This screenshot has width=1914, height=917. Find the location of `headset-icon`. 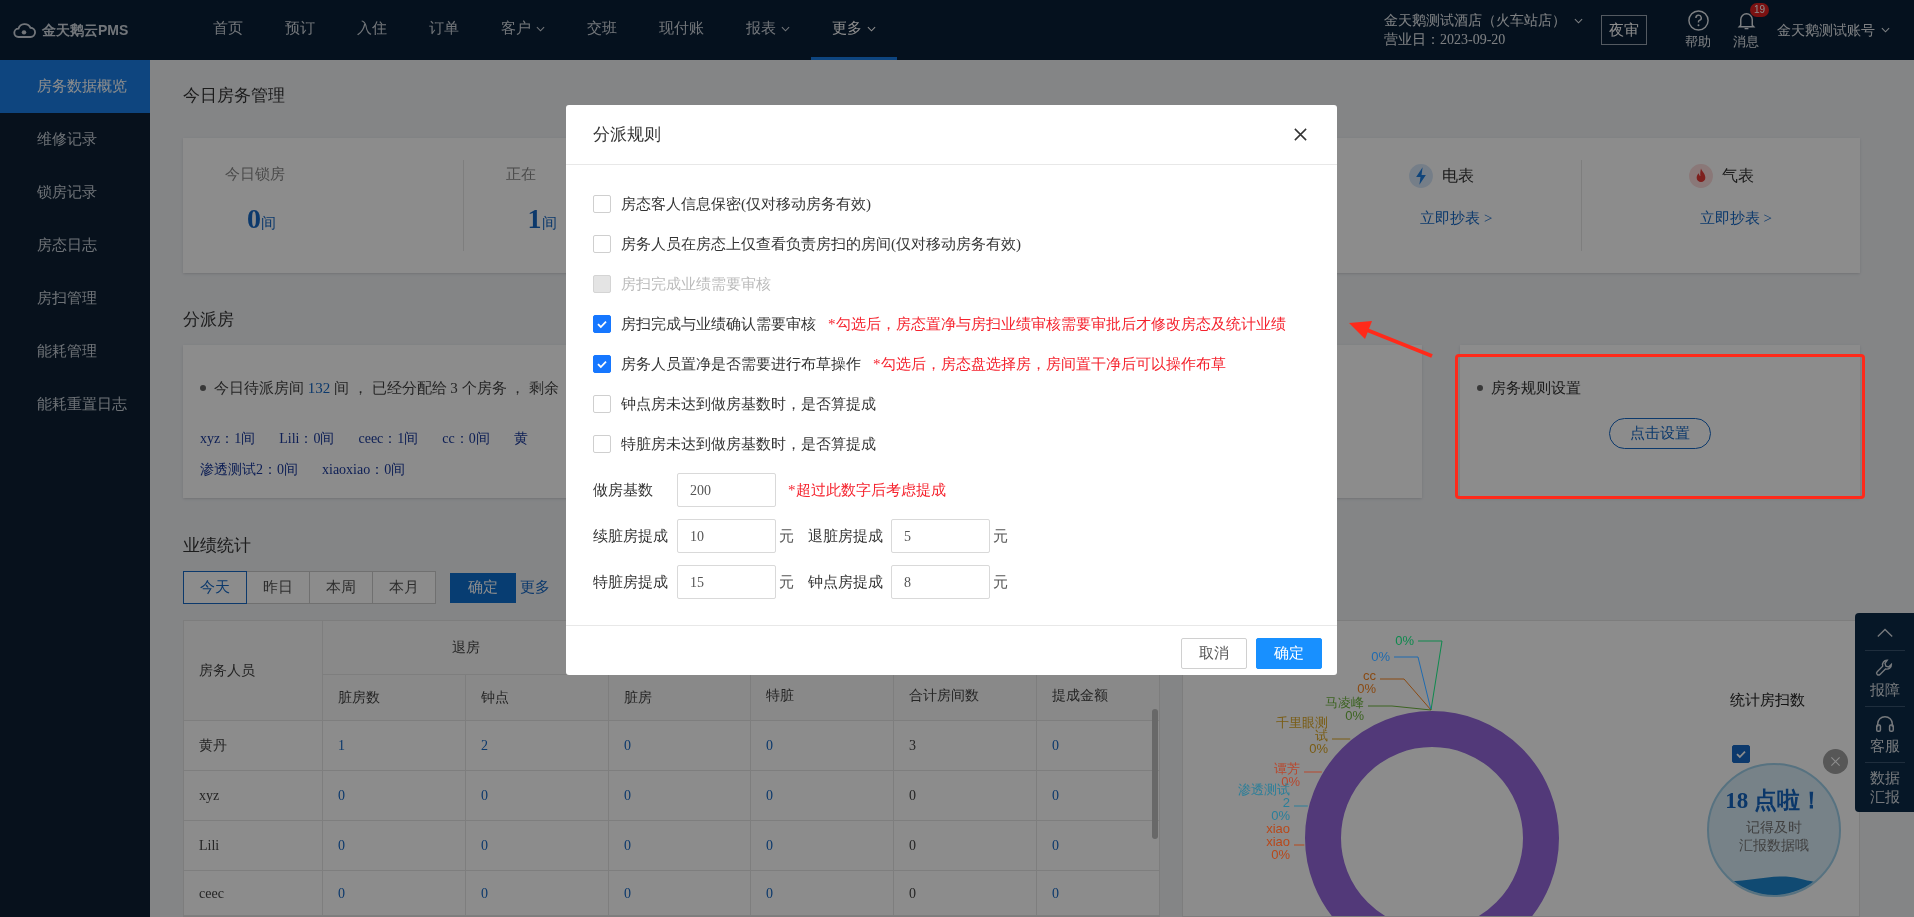

headset-icon is located at coordinates (1884, 724).